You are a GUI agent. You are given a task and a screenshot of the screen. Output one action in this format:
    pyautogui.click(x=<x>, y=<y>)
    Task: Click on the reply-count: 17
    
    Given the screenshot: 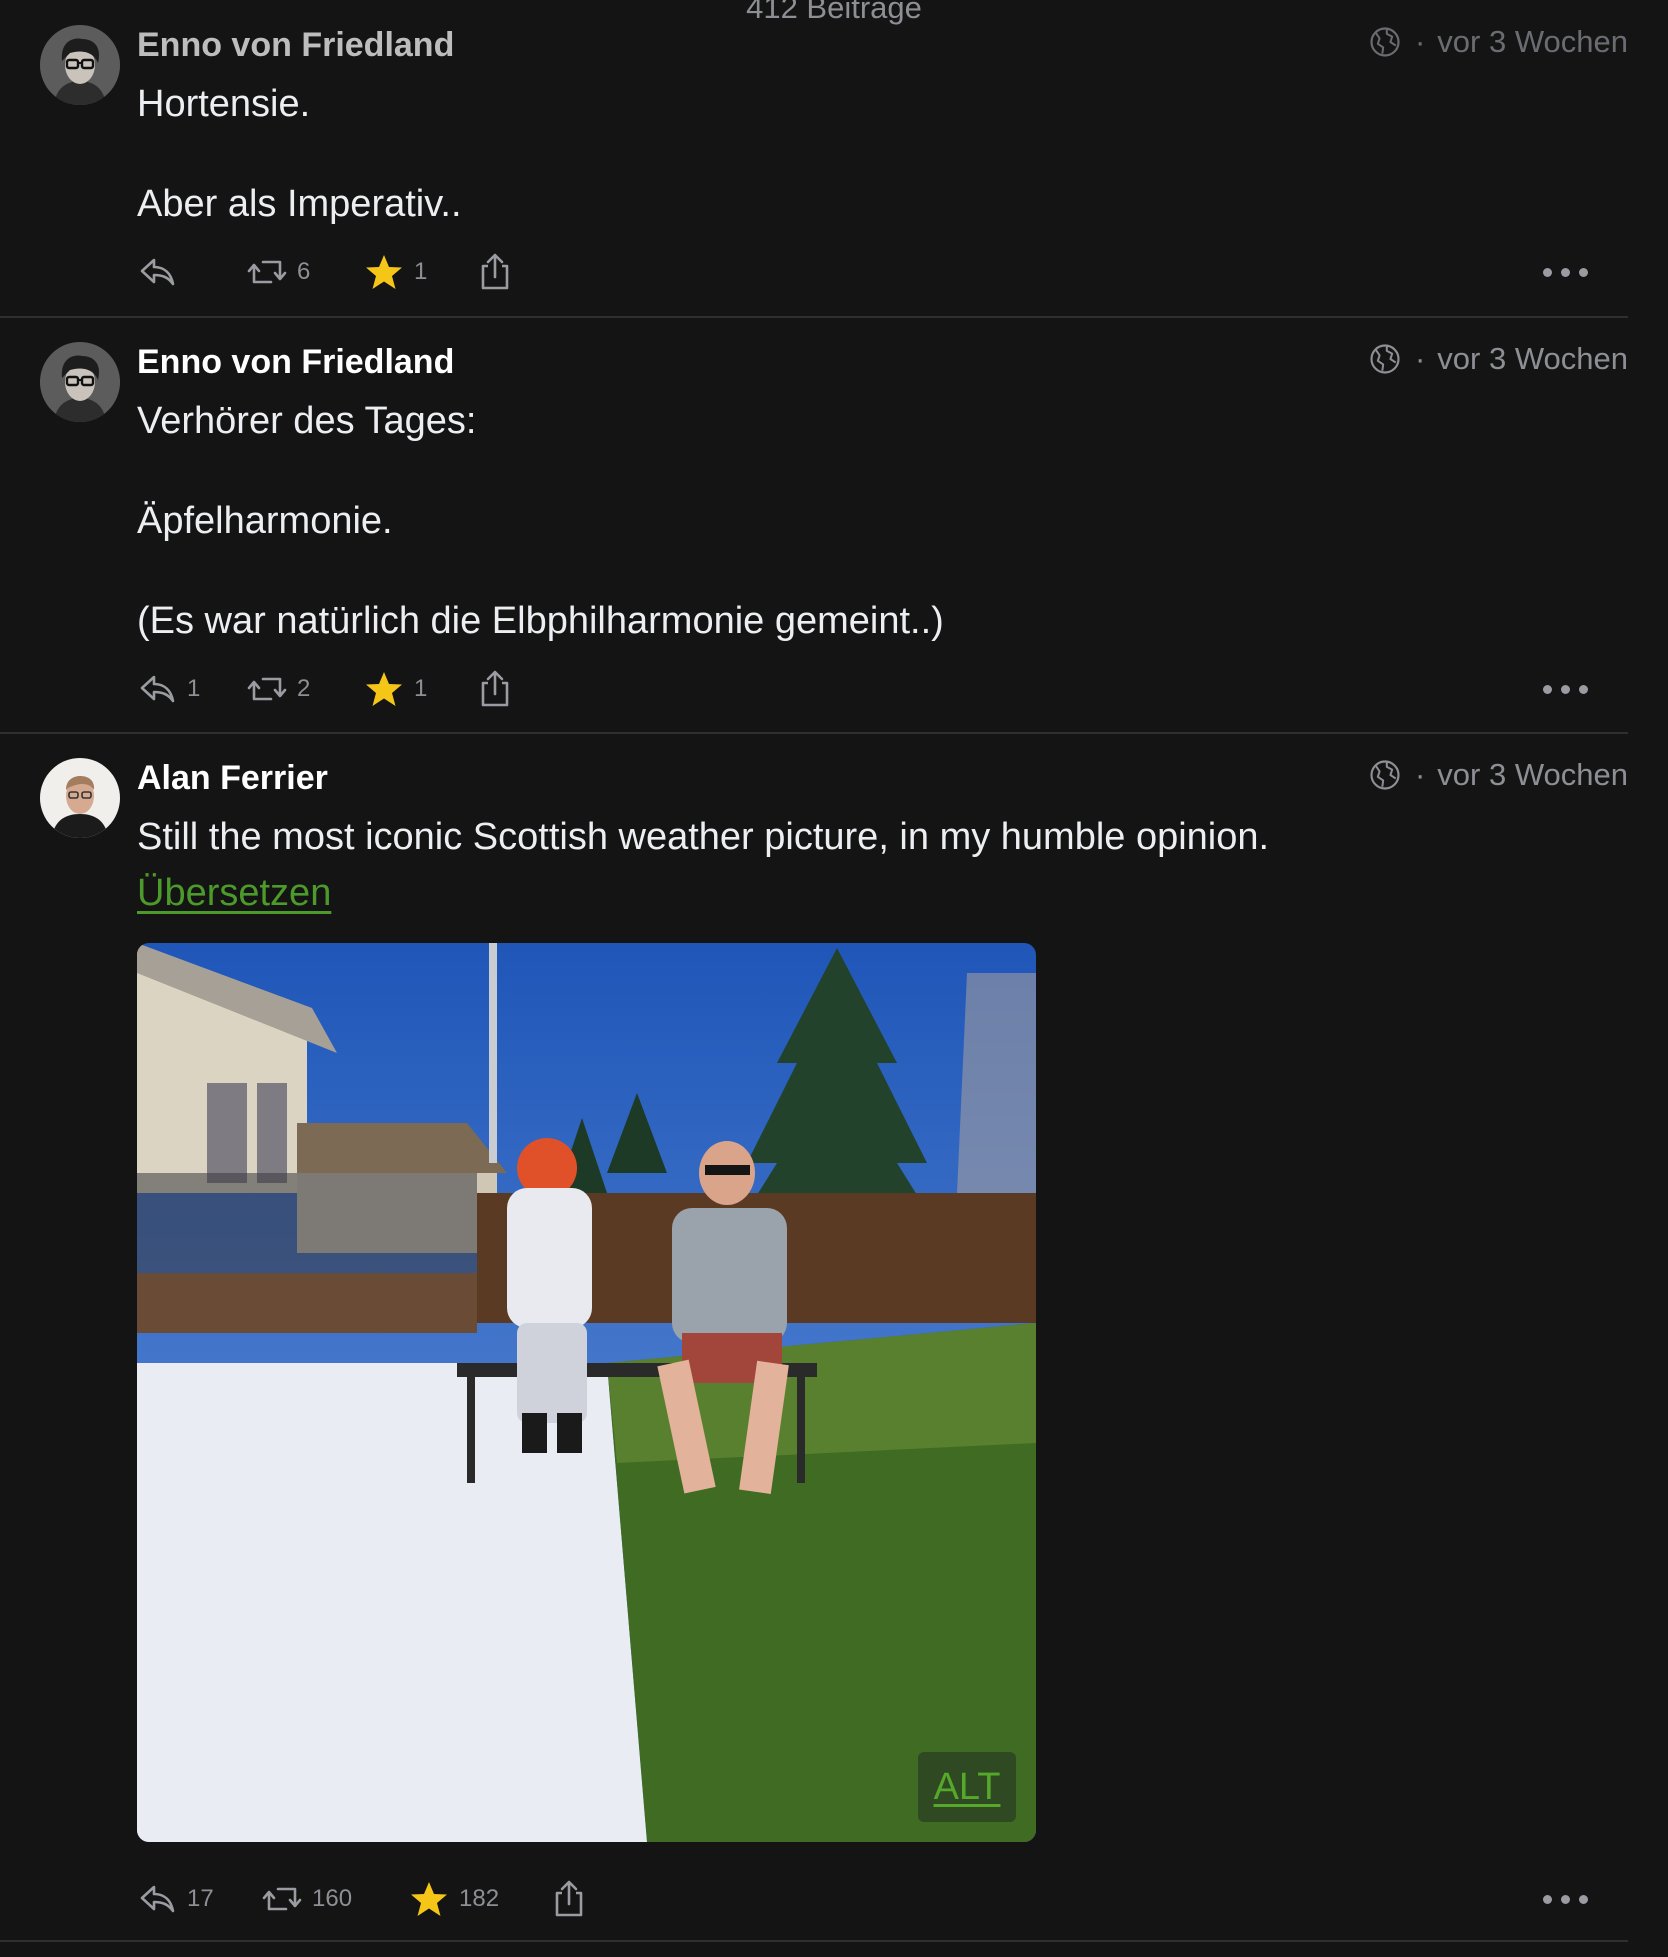 What is the action you would take?
    pyautogui.click(x=200, y=1898)
    